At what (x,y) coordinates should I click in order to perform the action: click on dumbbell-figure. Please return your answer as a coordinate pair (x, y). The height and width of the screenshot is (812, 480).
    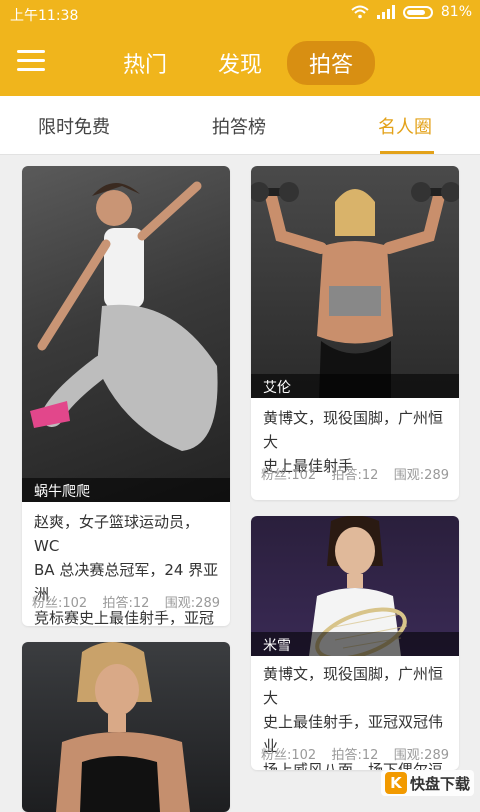
    Looking at the image, I should click on (355, 290).